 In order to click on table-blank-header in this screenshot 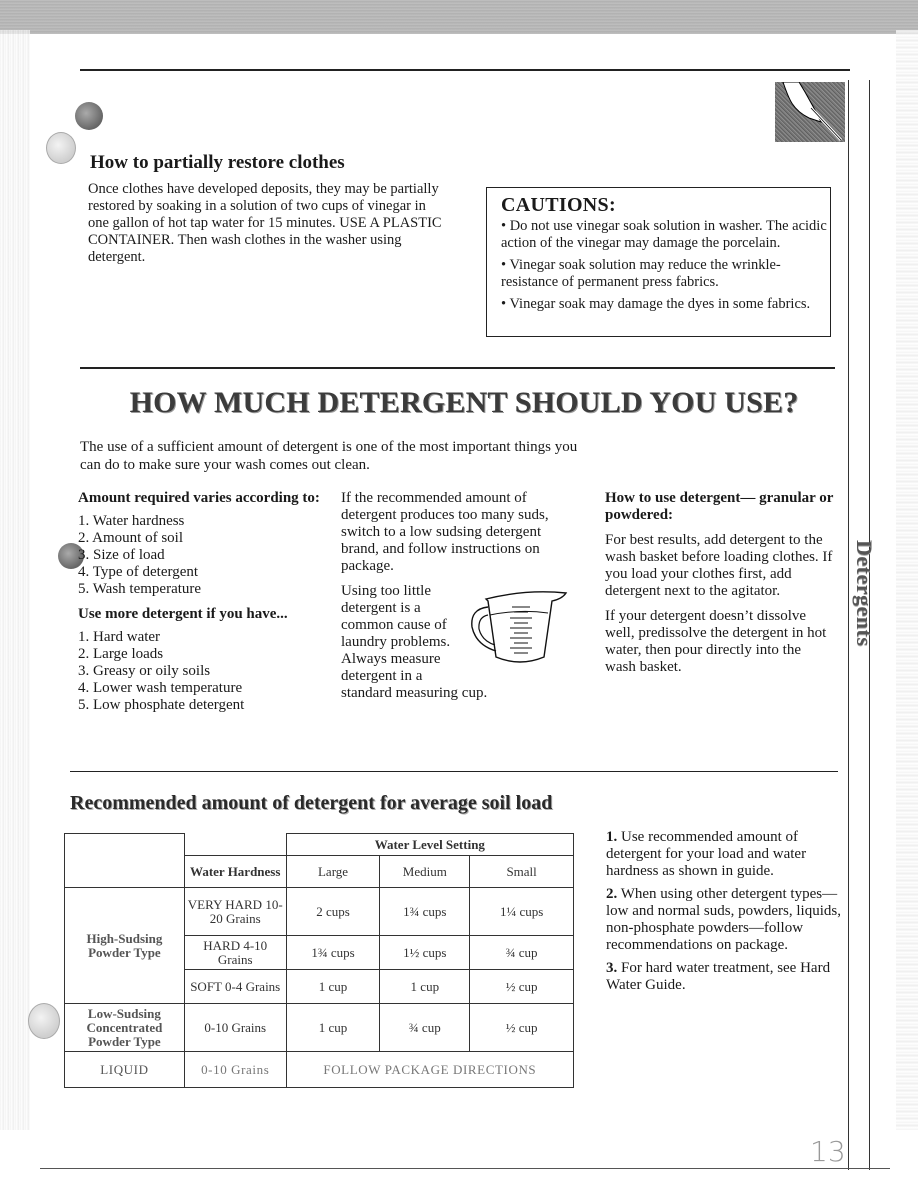, I will do `click(235, 844)`.